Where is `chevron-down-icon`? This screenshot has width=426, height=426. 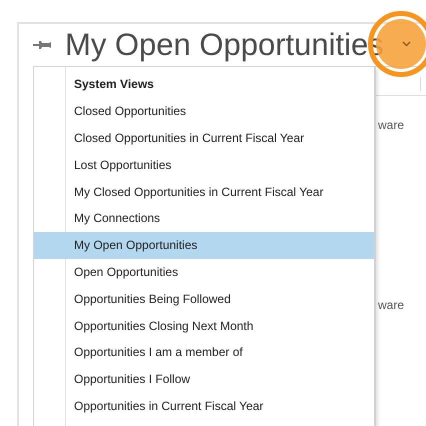 chevron-down-icon is located at coordinates (406, 44).